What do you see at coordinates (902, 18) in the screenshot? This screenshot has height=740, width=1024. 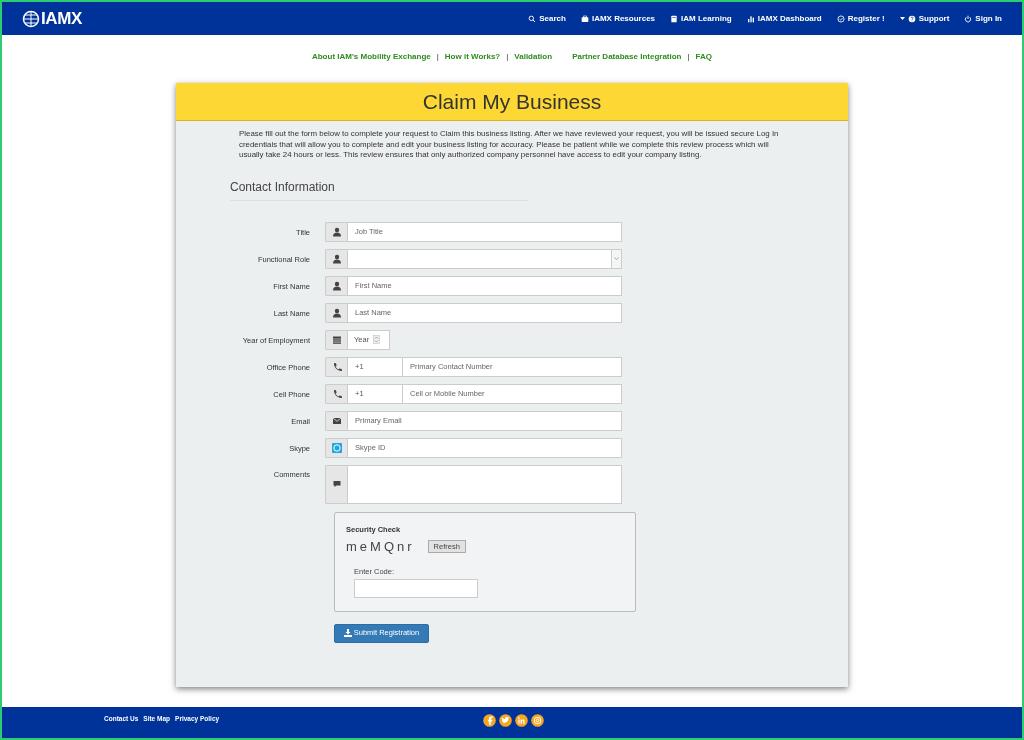 I see `caret-icon` at bounding box center [902, 18].